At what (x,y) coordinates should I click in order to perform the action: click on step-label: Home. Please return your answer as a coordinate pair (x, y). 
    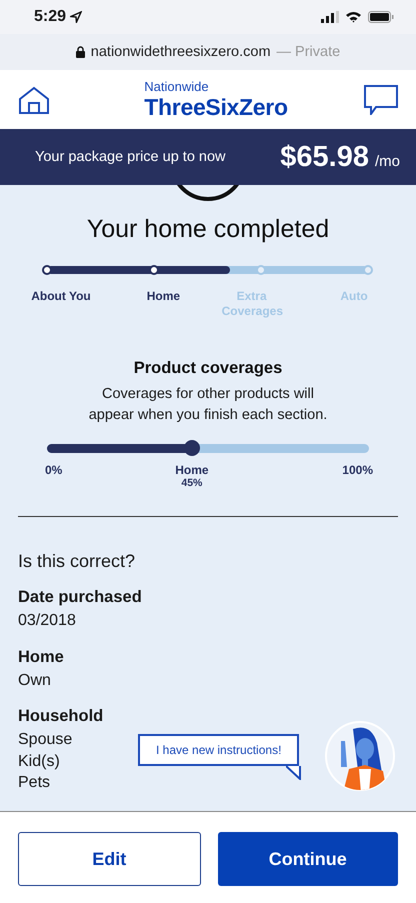
    Looking at the image, I should click on (164, 297).